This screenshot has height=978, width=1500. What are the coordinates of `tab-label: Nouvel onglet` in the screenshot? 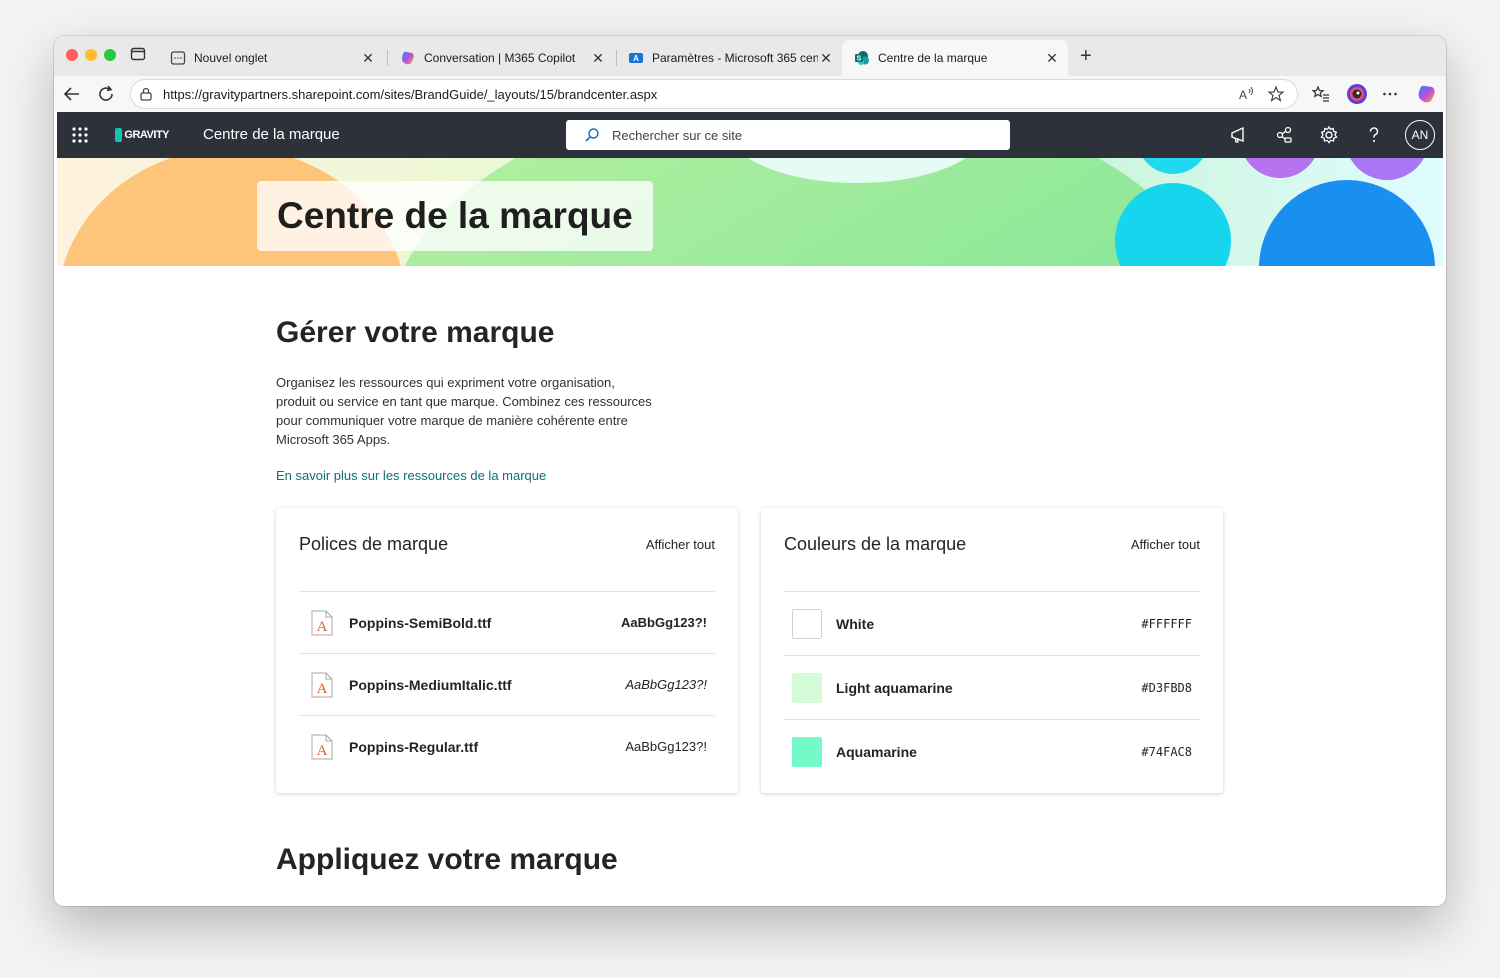 It's located at (231, 58).